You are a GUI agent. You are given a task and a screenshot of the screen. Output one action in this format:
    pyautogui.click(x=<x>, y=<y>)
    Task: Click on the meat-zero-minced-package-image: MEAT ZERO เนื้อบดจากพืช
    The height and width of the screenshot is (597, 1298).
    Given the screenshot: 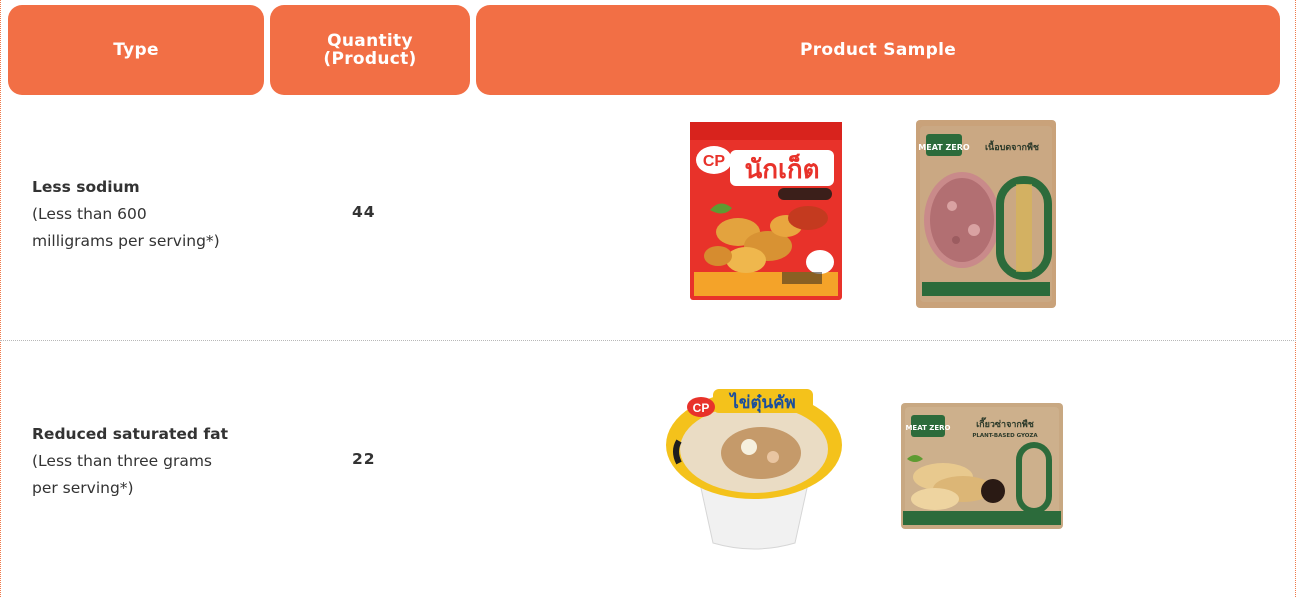 What is the action you would take?
    pyautogui.click(x=986, y=214)
    